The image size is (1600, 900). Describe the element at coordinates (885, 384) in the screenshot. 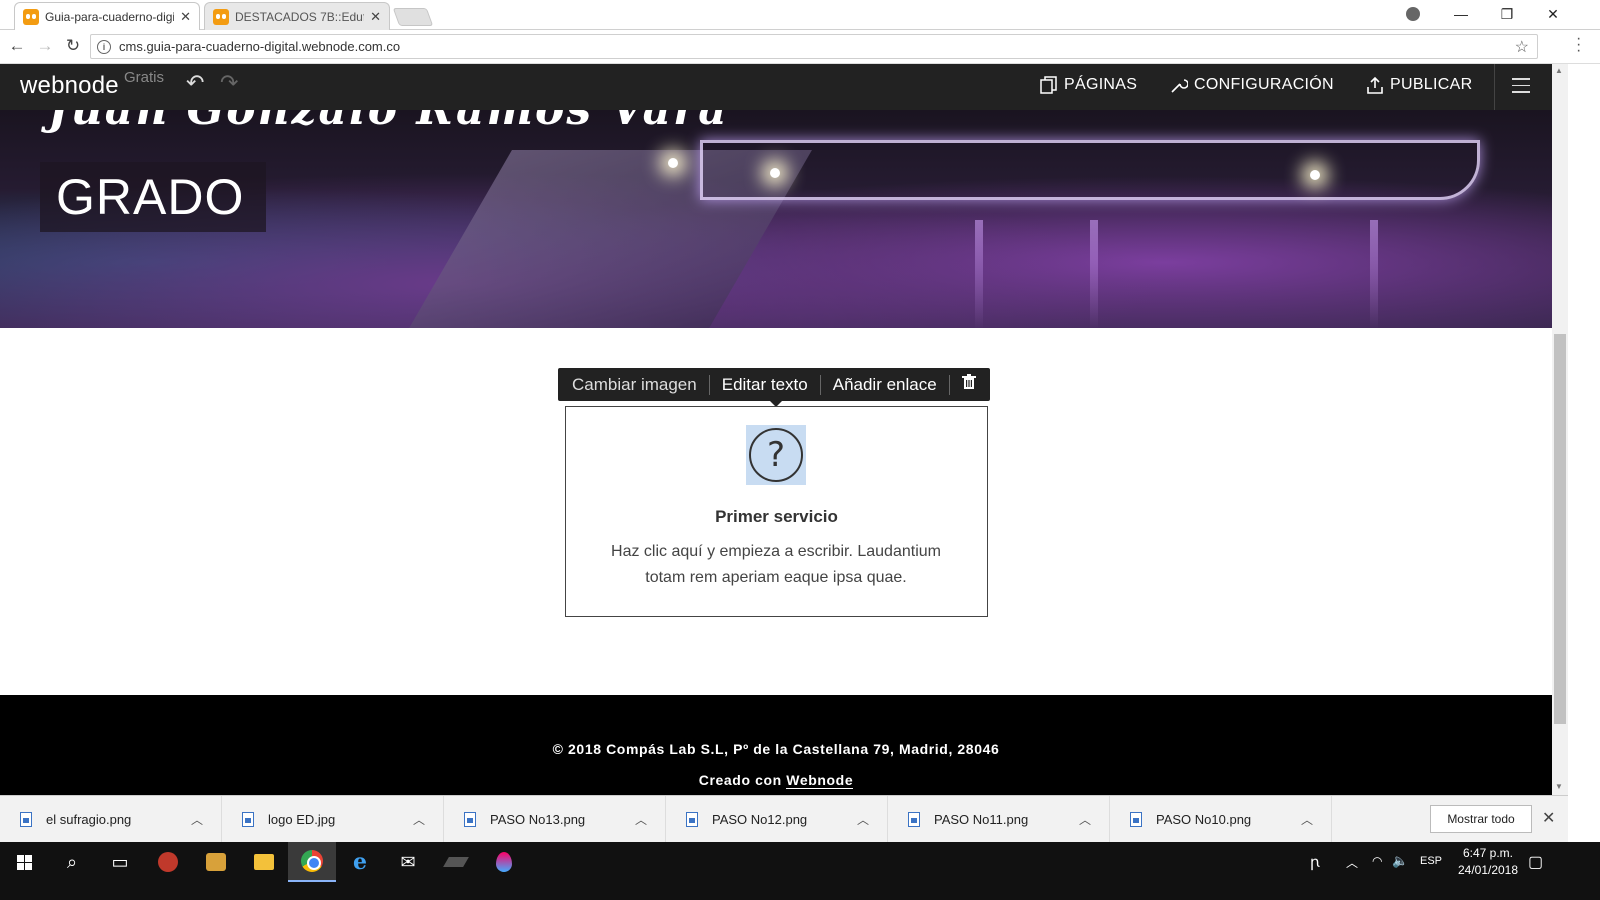

I see `add-link-button: Añadir enlace` at that location.